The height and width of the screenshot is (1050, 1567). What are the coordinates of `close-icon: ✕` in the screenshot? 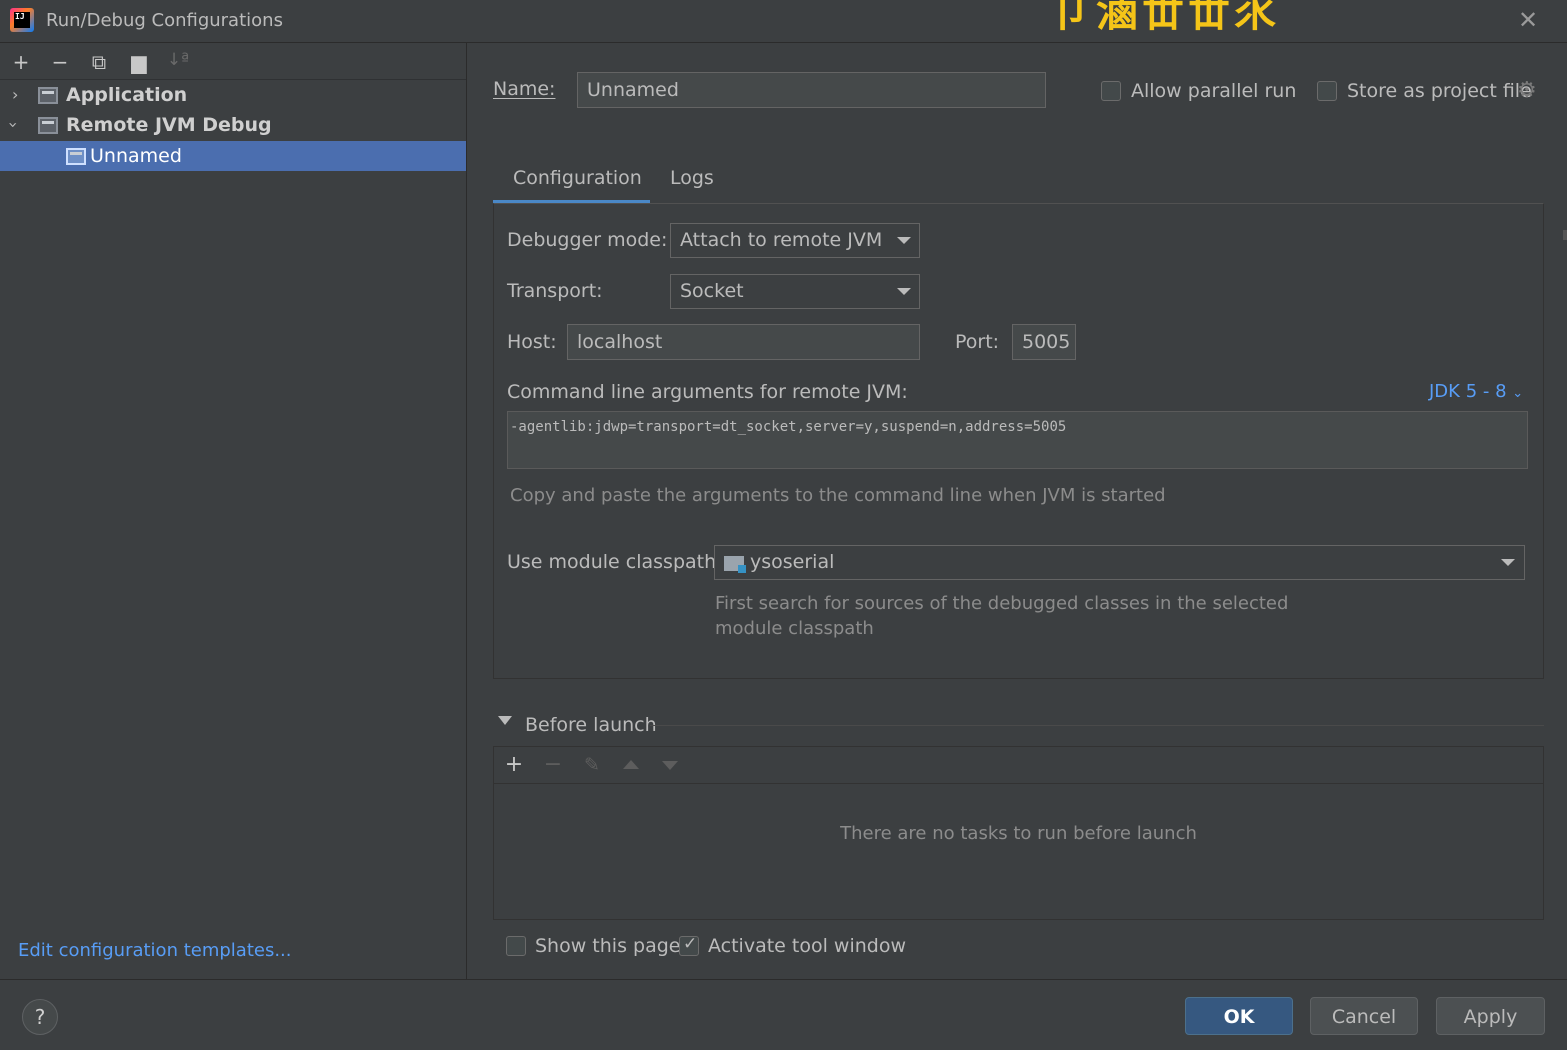 It's located at (1528, 20).